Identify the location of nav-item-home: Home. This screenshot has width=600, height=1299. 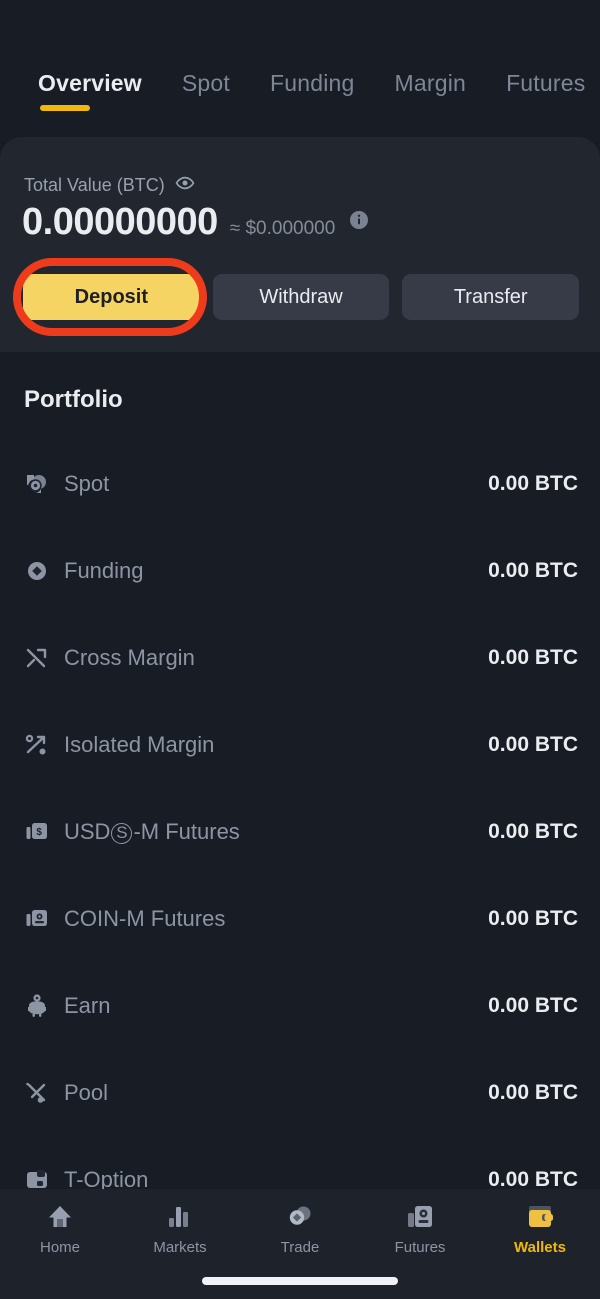
(60, 1229).